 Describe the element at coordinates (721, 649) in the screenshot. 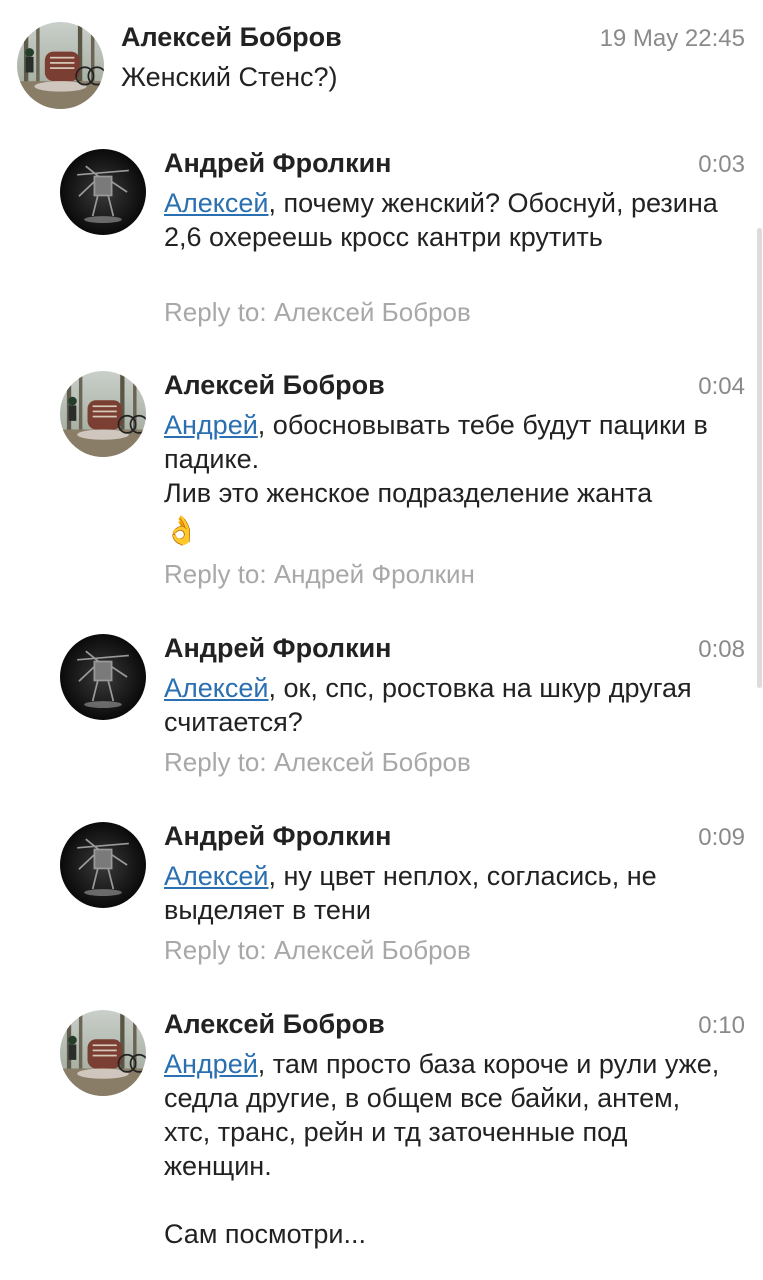

I see `comment-time: 0:08` at that location.